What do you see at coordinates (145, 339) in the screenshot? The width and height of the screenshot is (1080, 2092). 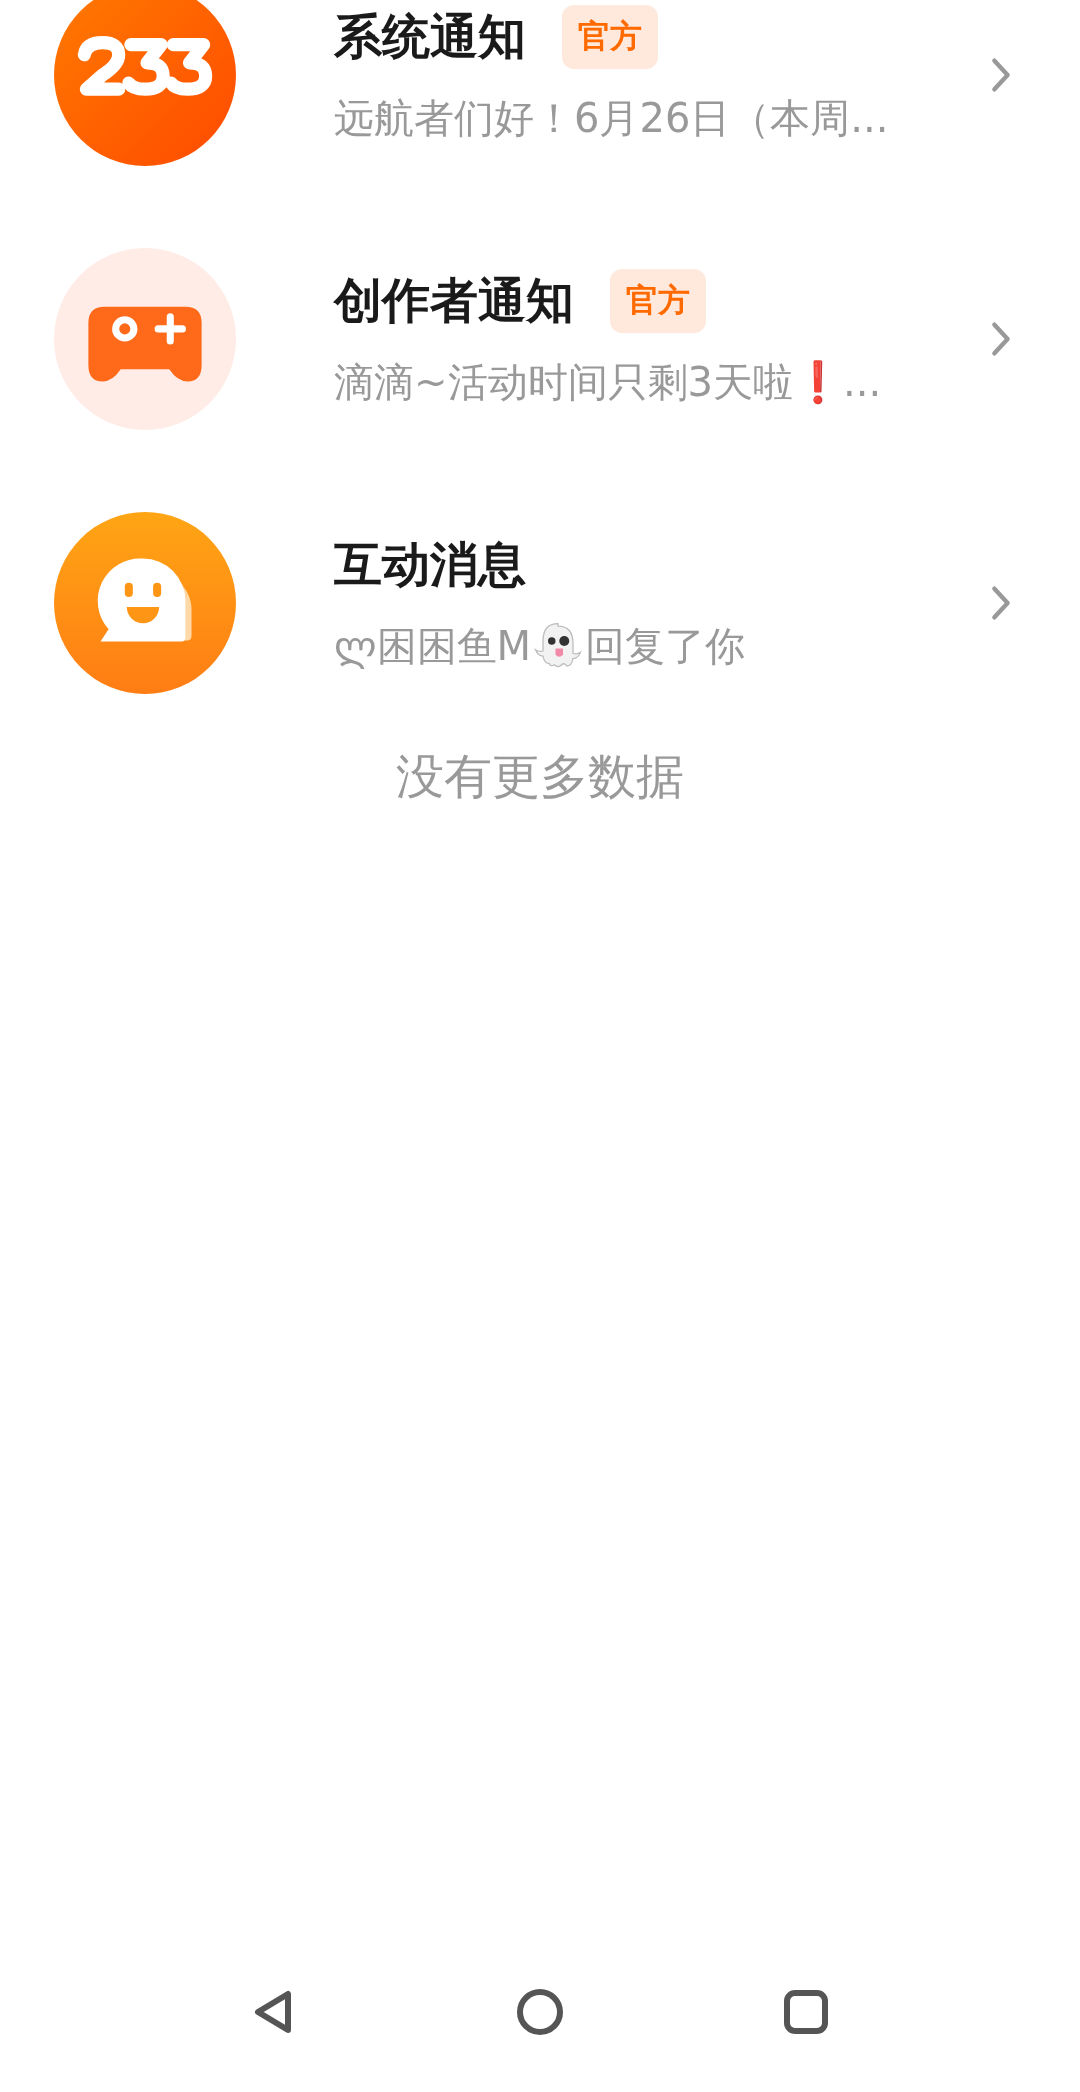 I see `gamepad-icon` at bounding box center [145, 339].